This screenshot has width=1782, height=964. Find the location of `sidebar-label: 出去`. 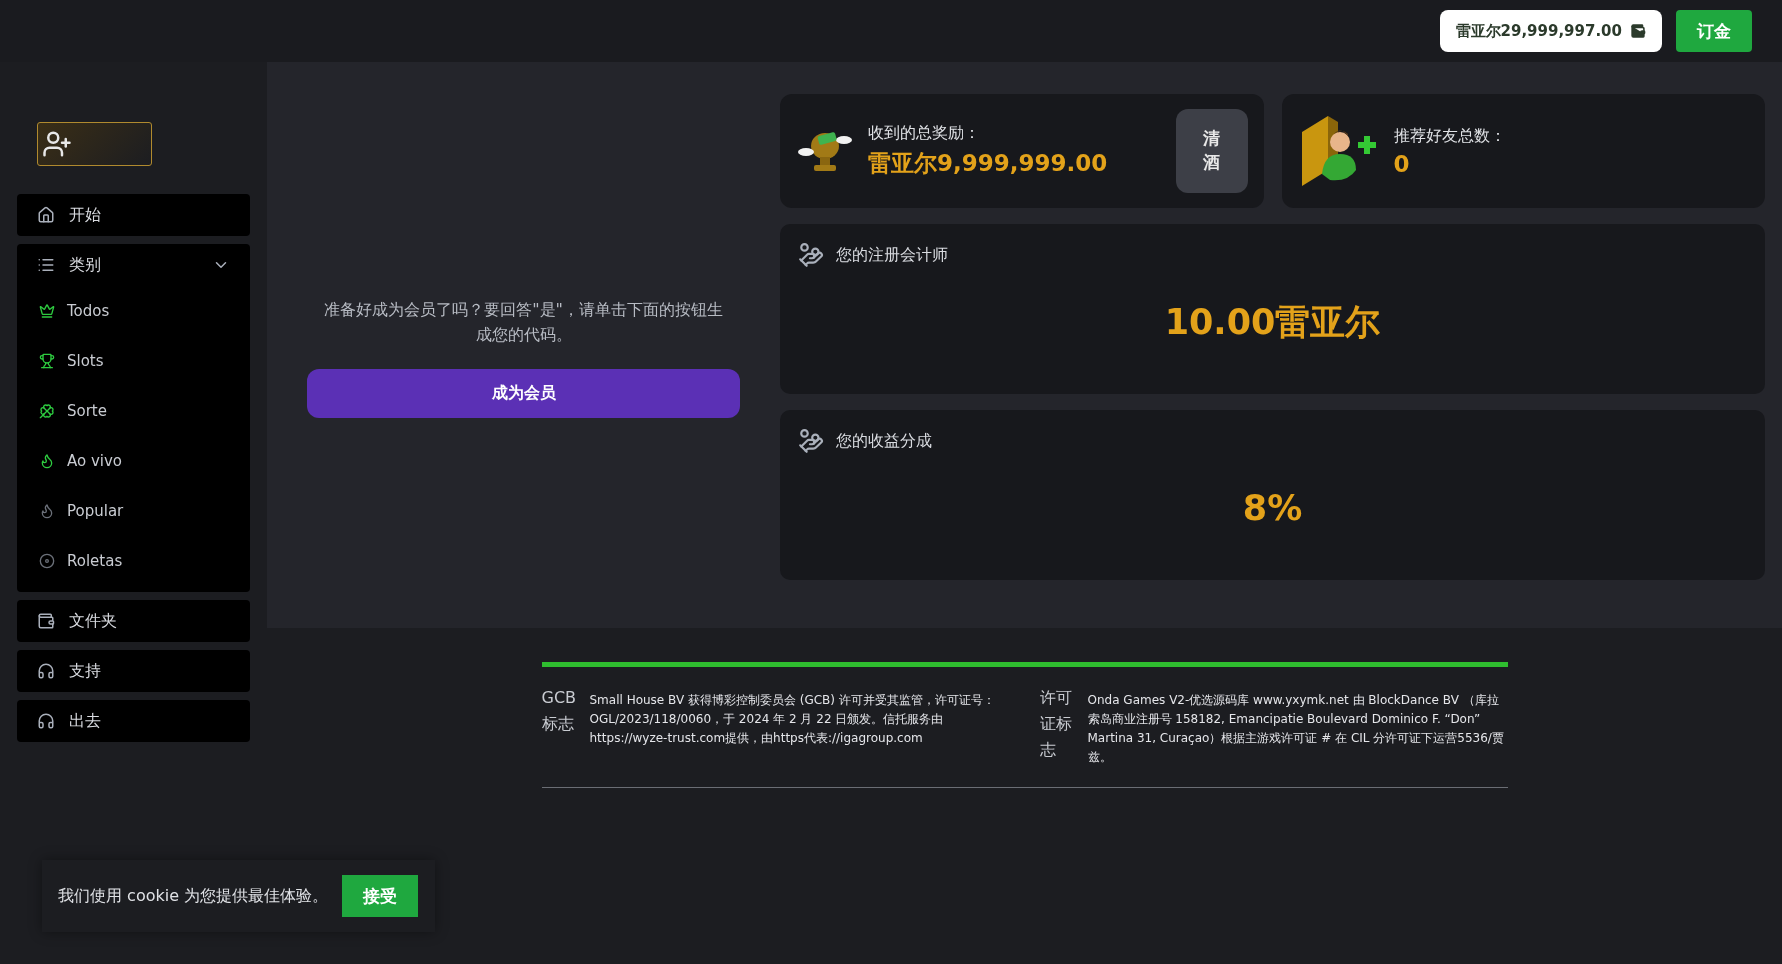

sidebar-label: 出去 is located at coordinates (85, 721).